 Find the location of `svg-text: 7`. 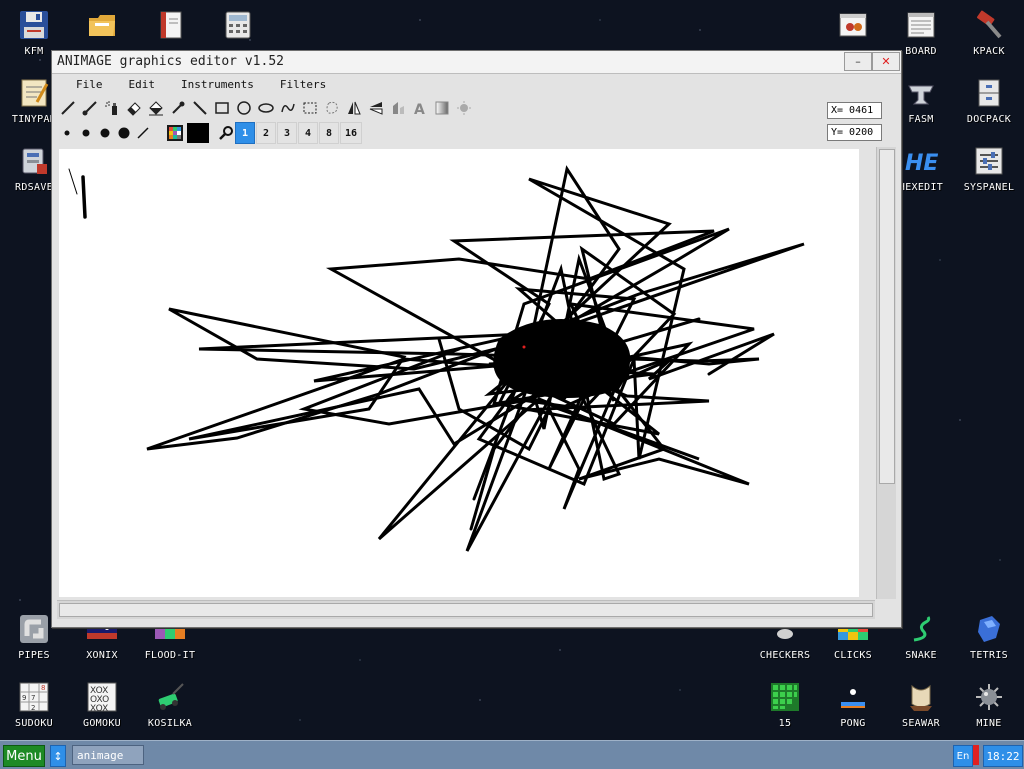

svg-text: 7 is located at coordinates (33, 698).